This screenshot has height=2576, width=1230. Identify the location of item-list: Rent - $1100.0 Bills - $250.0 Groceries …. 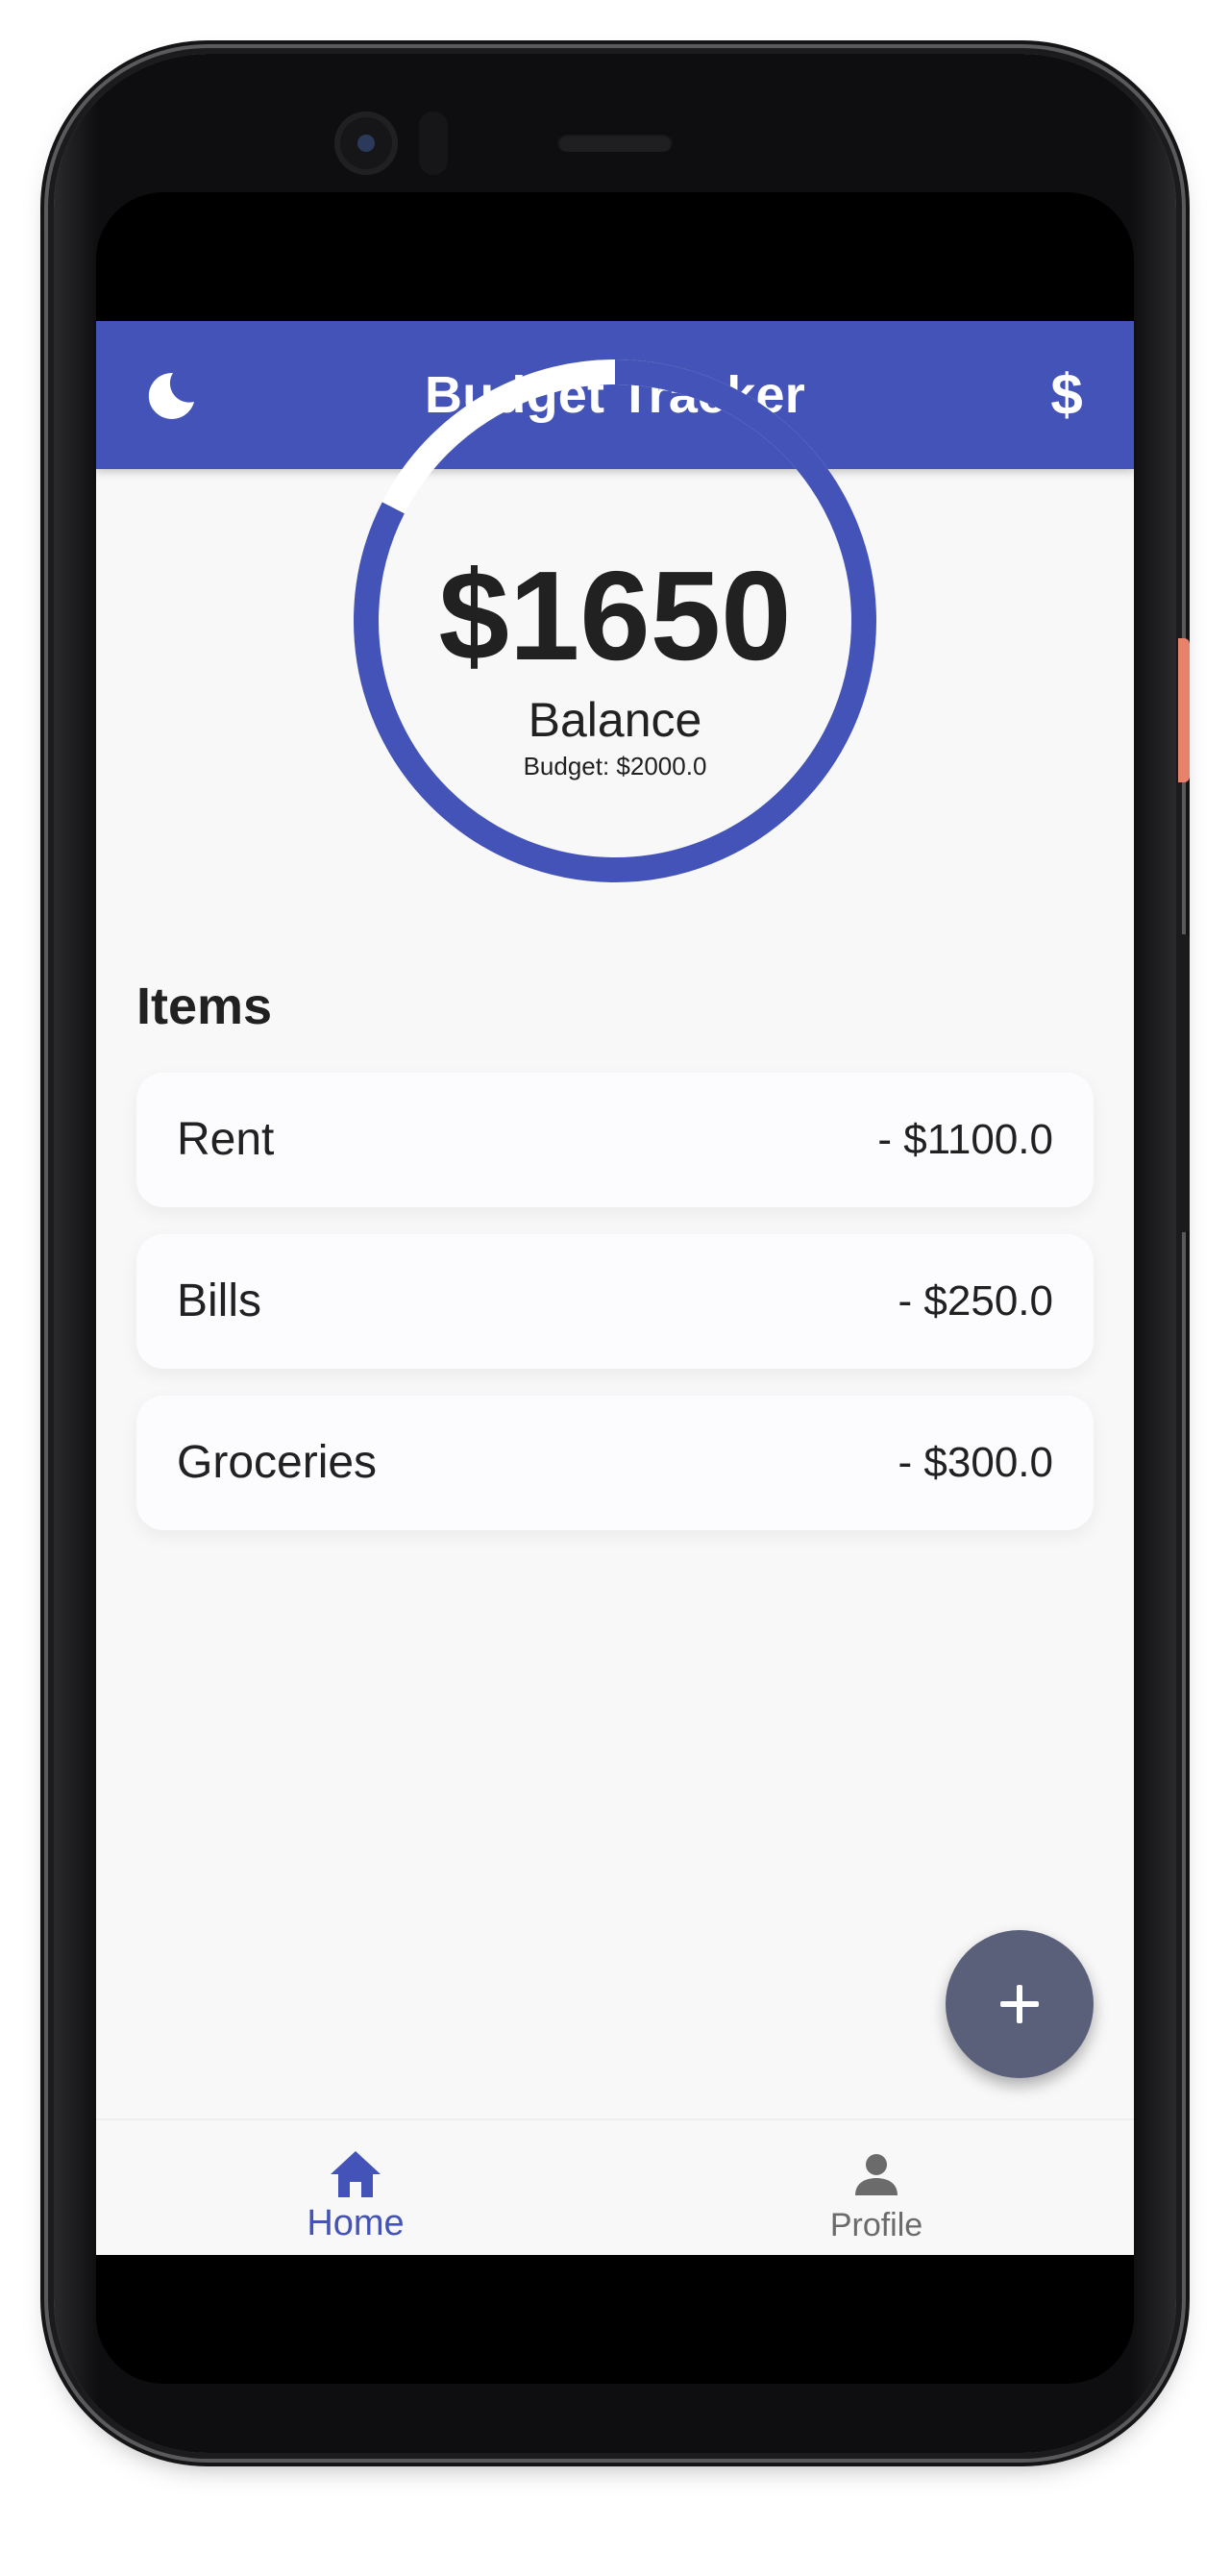
(615, 1315).